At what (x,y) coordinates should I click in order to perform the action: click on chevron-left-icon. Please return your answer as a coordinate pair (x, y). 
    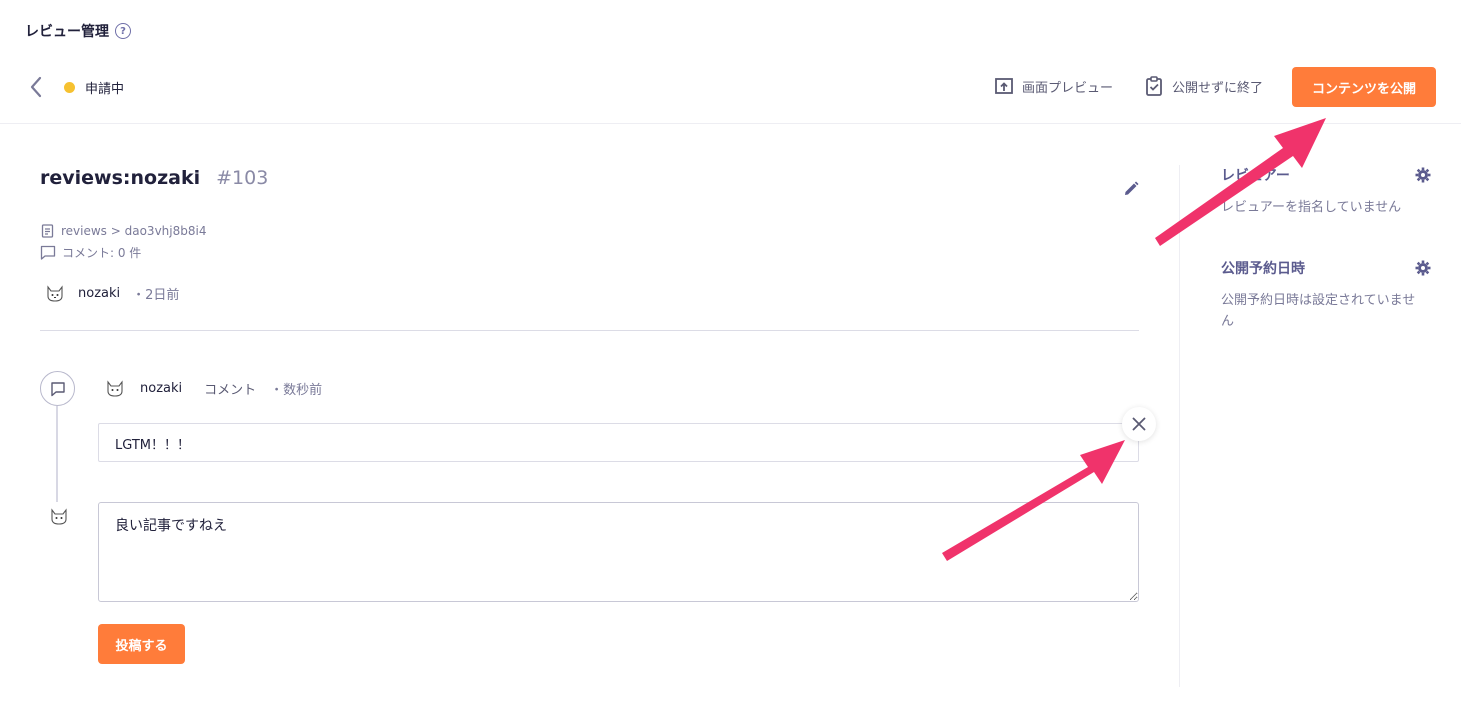
    Looking at the image, I should click on (36, 87).